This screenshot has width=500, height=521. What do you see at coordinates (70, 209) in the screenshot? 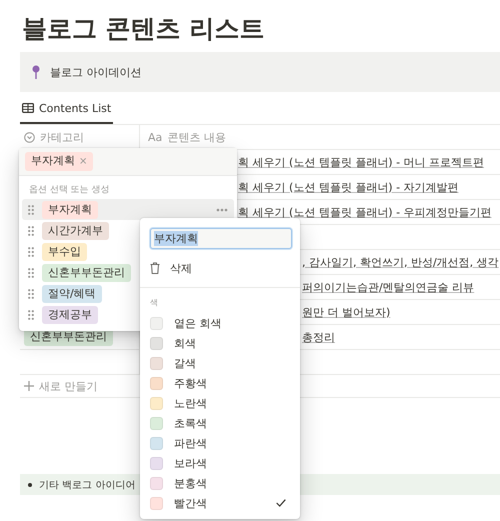
I see `option-tag: 부자계획` at bounding box center [70, 209].